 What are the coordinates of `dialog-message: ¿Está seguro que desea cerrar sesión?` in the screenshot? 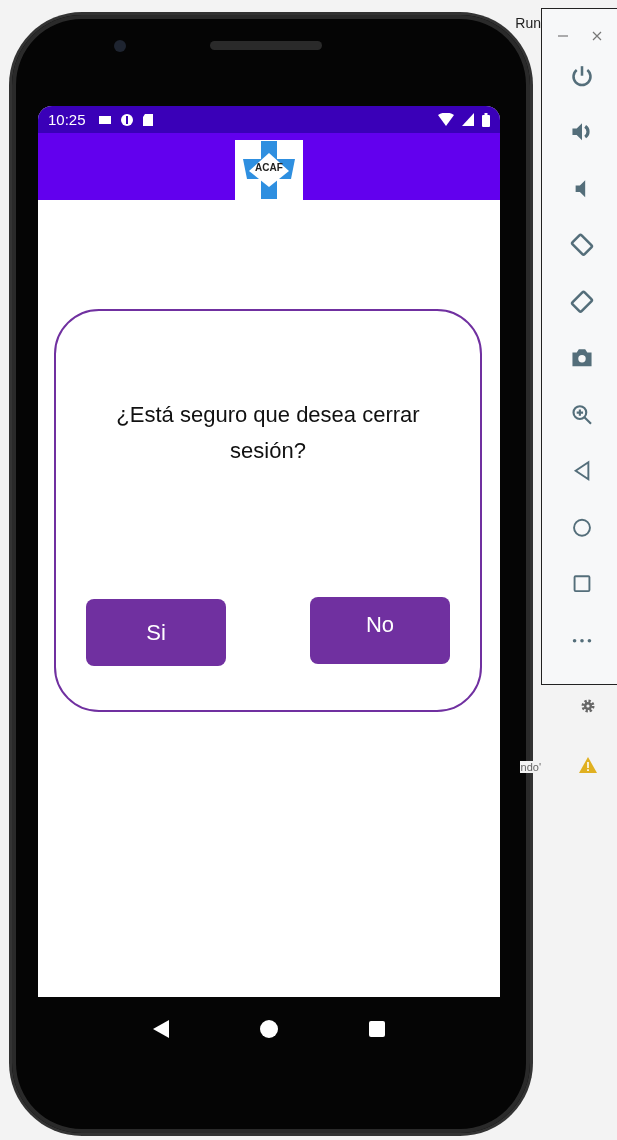 It's located at (268, 433).